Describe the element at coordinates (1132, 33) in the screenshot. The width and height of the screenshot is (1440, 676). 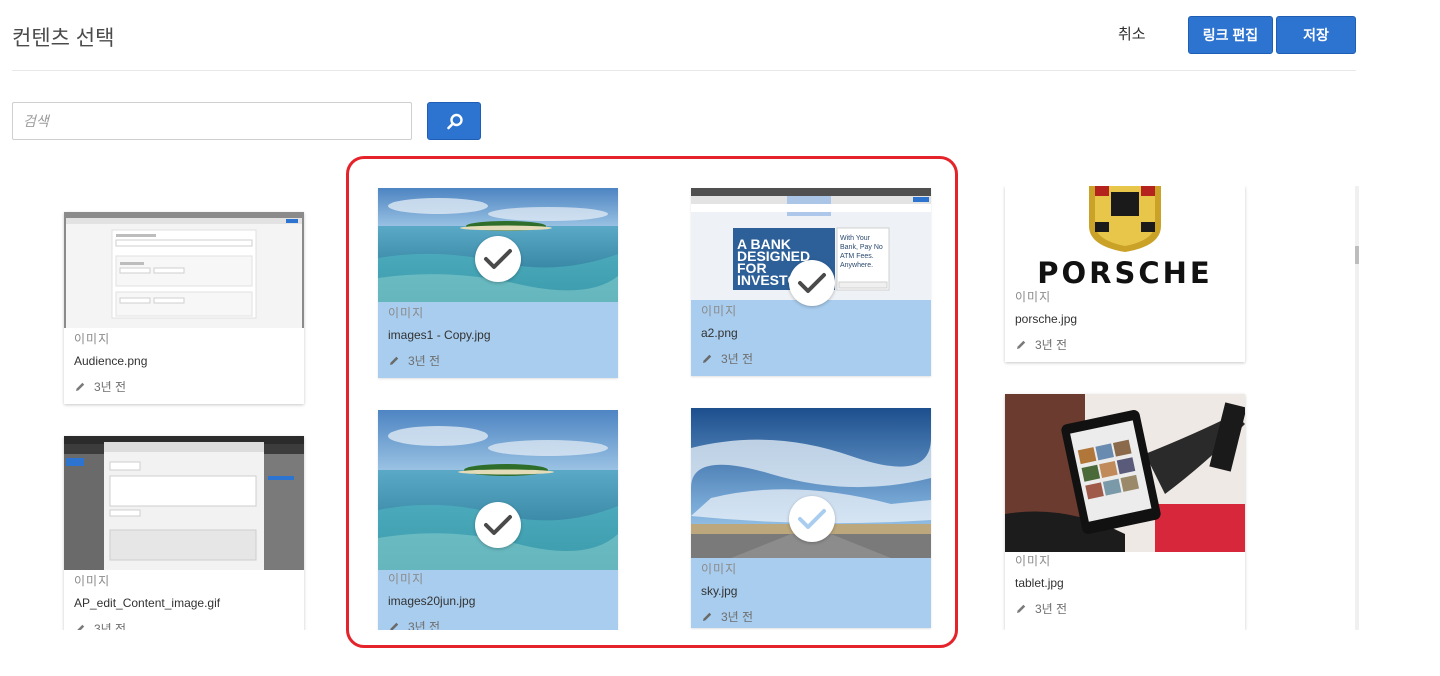
I see `cancel-button: 취소` at that location.